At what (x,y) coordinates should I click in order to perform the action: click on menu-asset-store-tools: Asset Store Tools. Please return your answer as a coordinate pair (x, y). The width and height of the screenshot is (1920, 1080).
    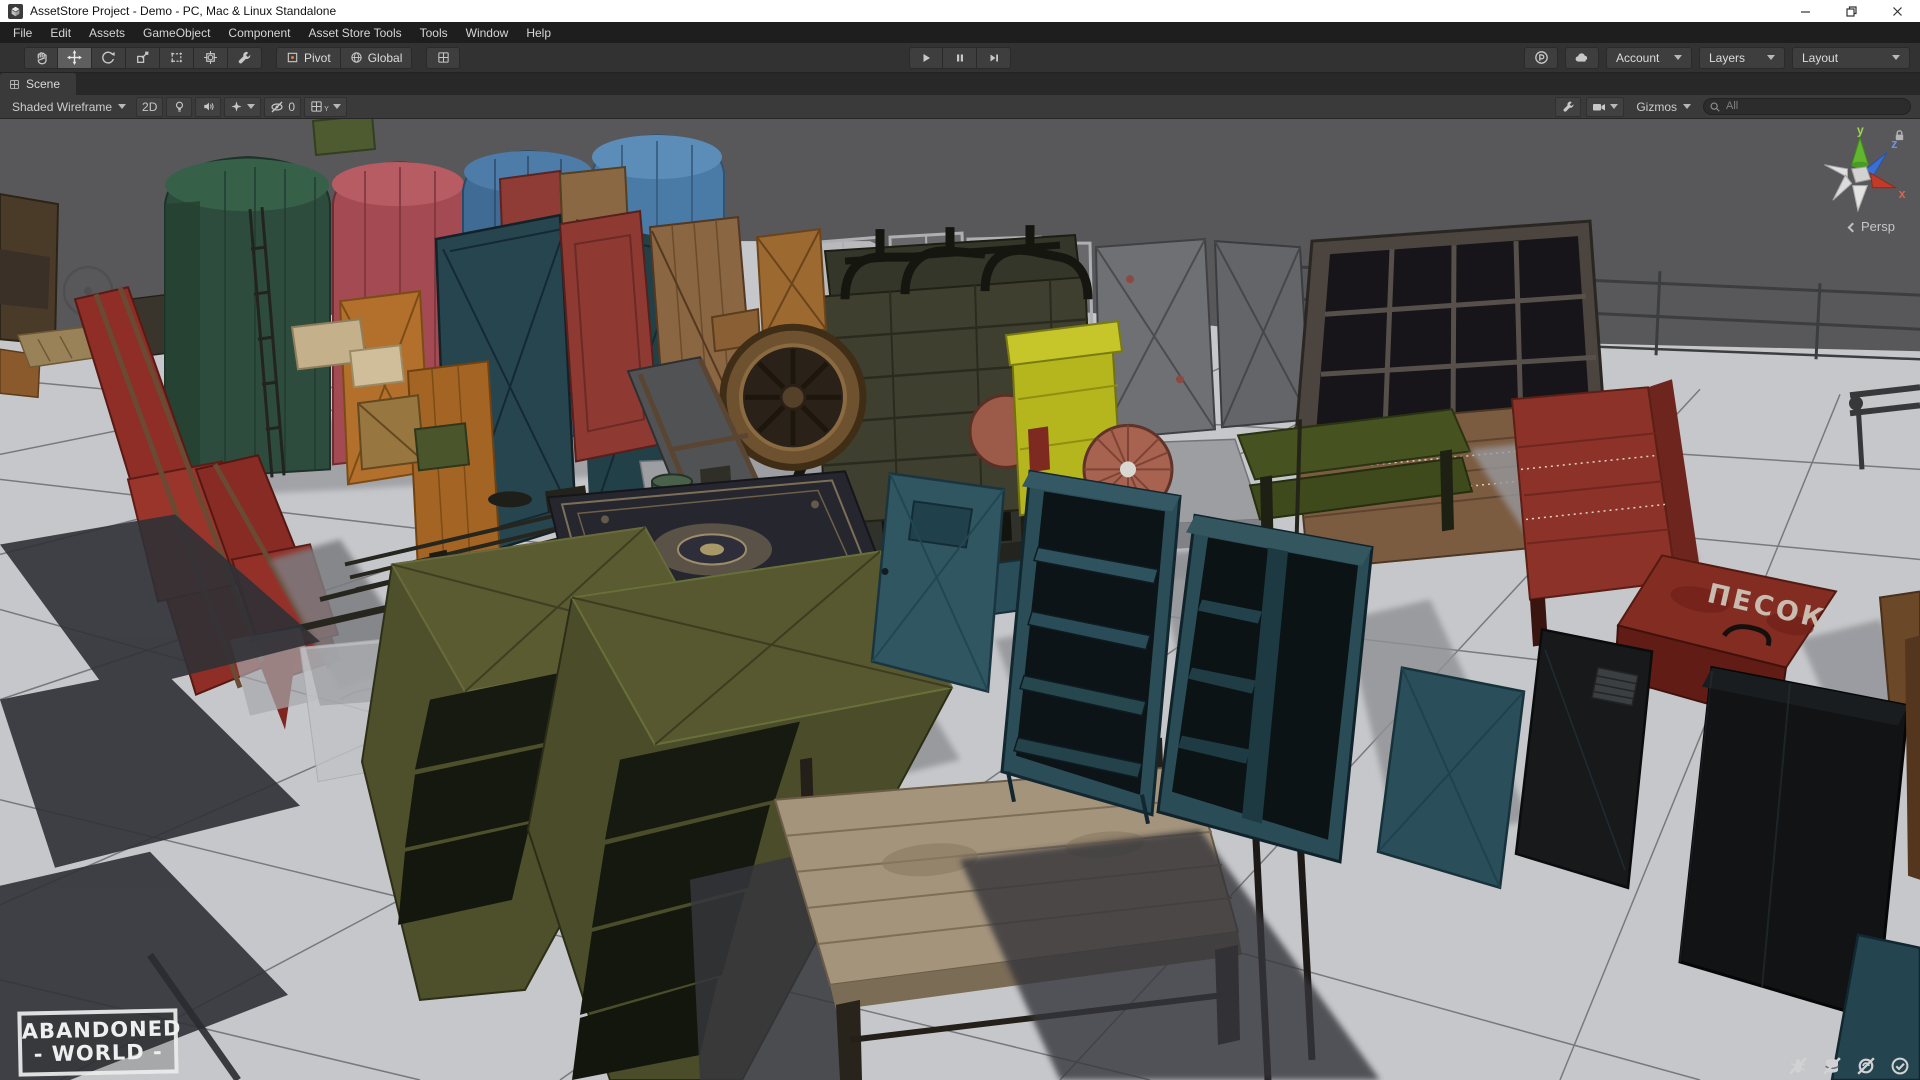
    Looking at the image, I should click on (354, 32).